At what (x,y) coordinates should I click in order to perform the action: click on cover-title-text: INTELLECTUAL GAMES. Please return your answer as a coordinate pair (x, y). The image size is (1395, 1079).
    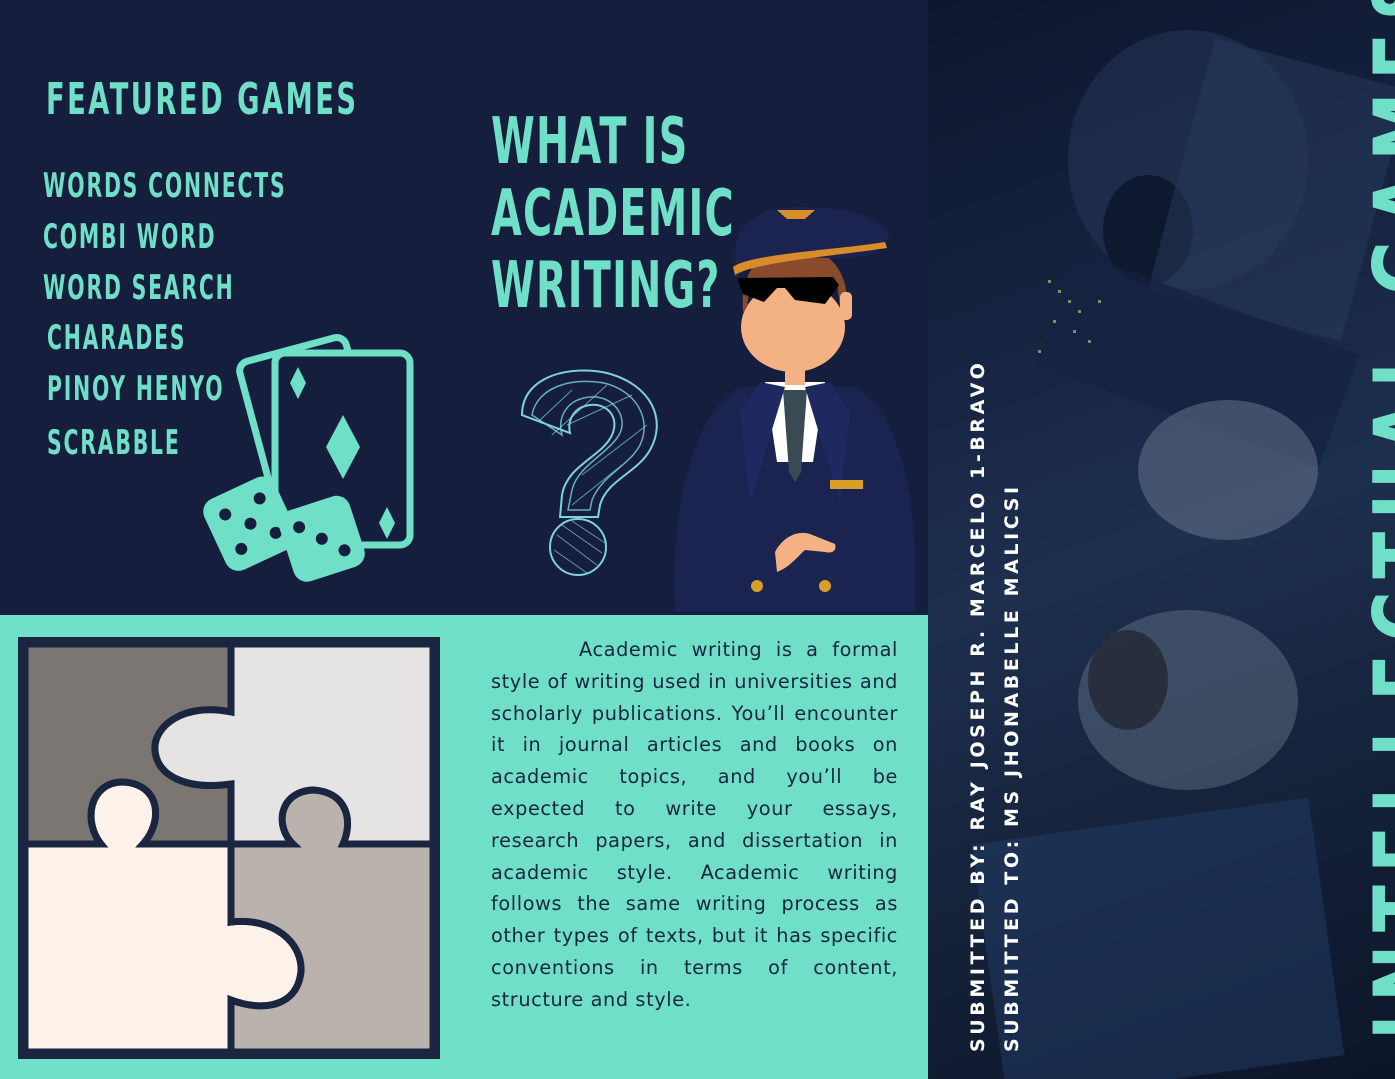
    Looking at the image, I should click on (1375, 520).